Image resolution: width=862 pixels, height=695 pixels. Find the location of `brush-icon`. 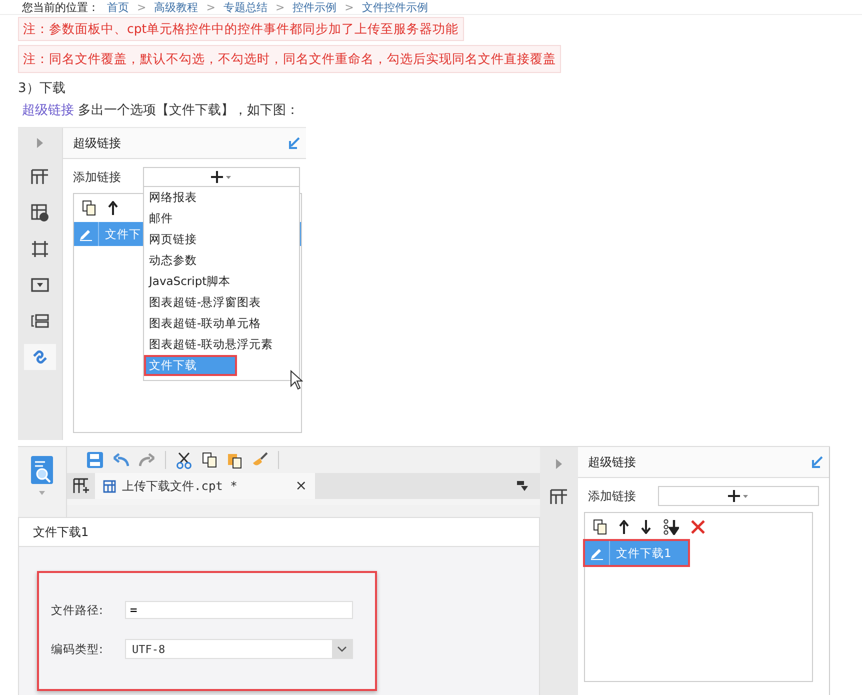

brush-icon is located at coordinates (260, 460).